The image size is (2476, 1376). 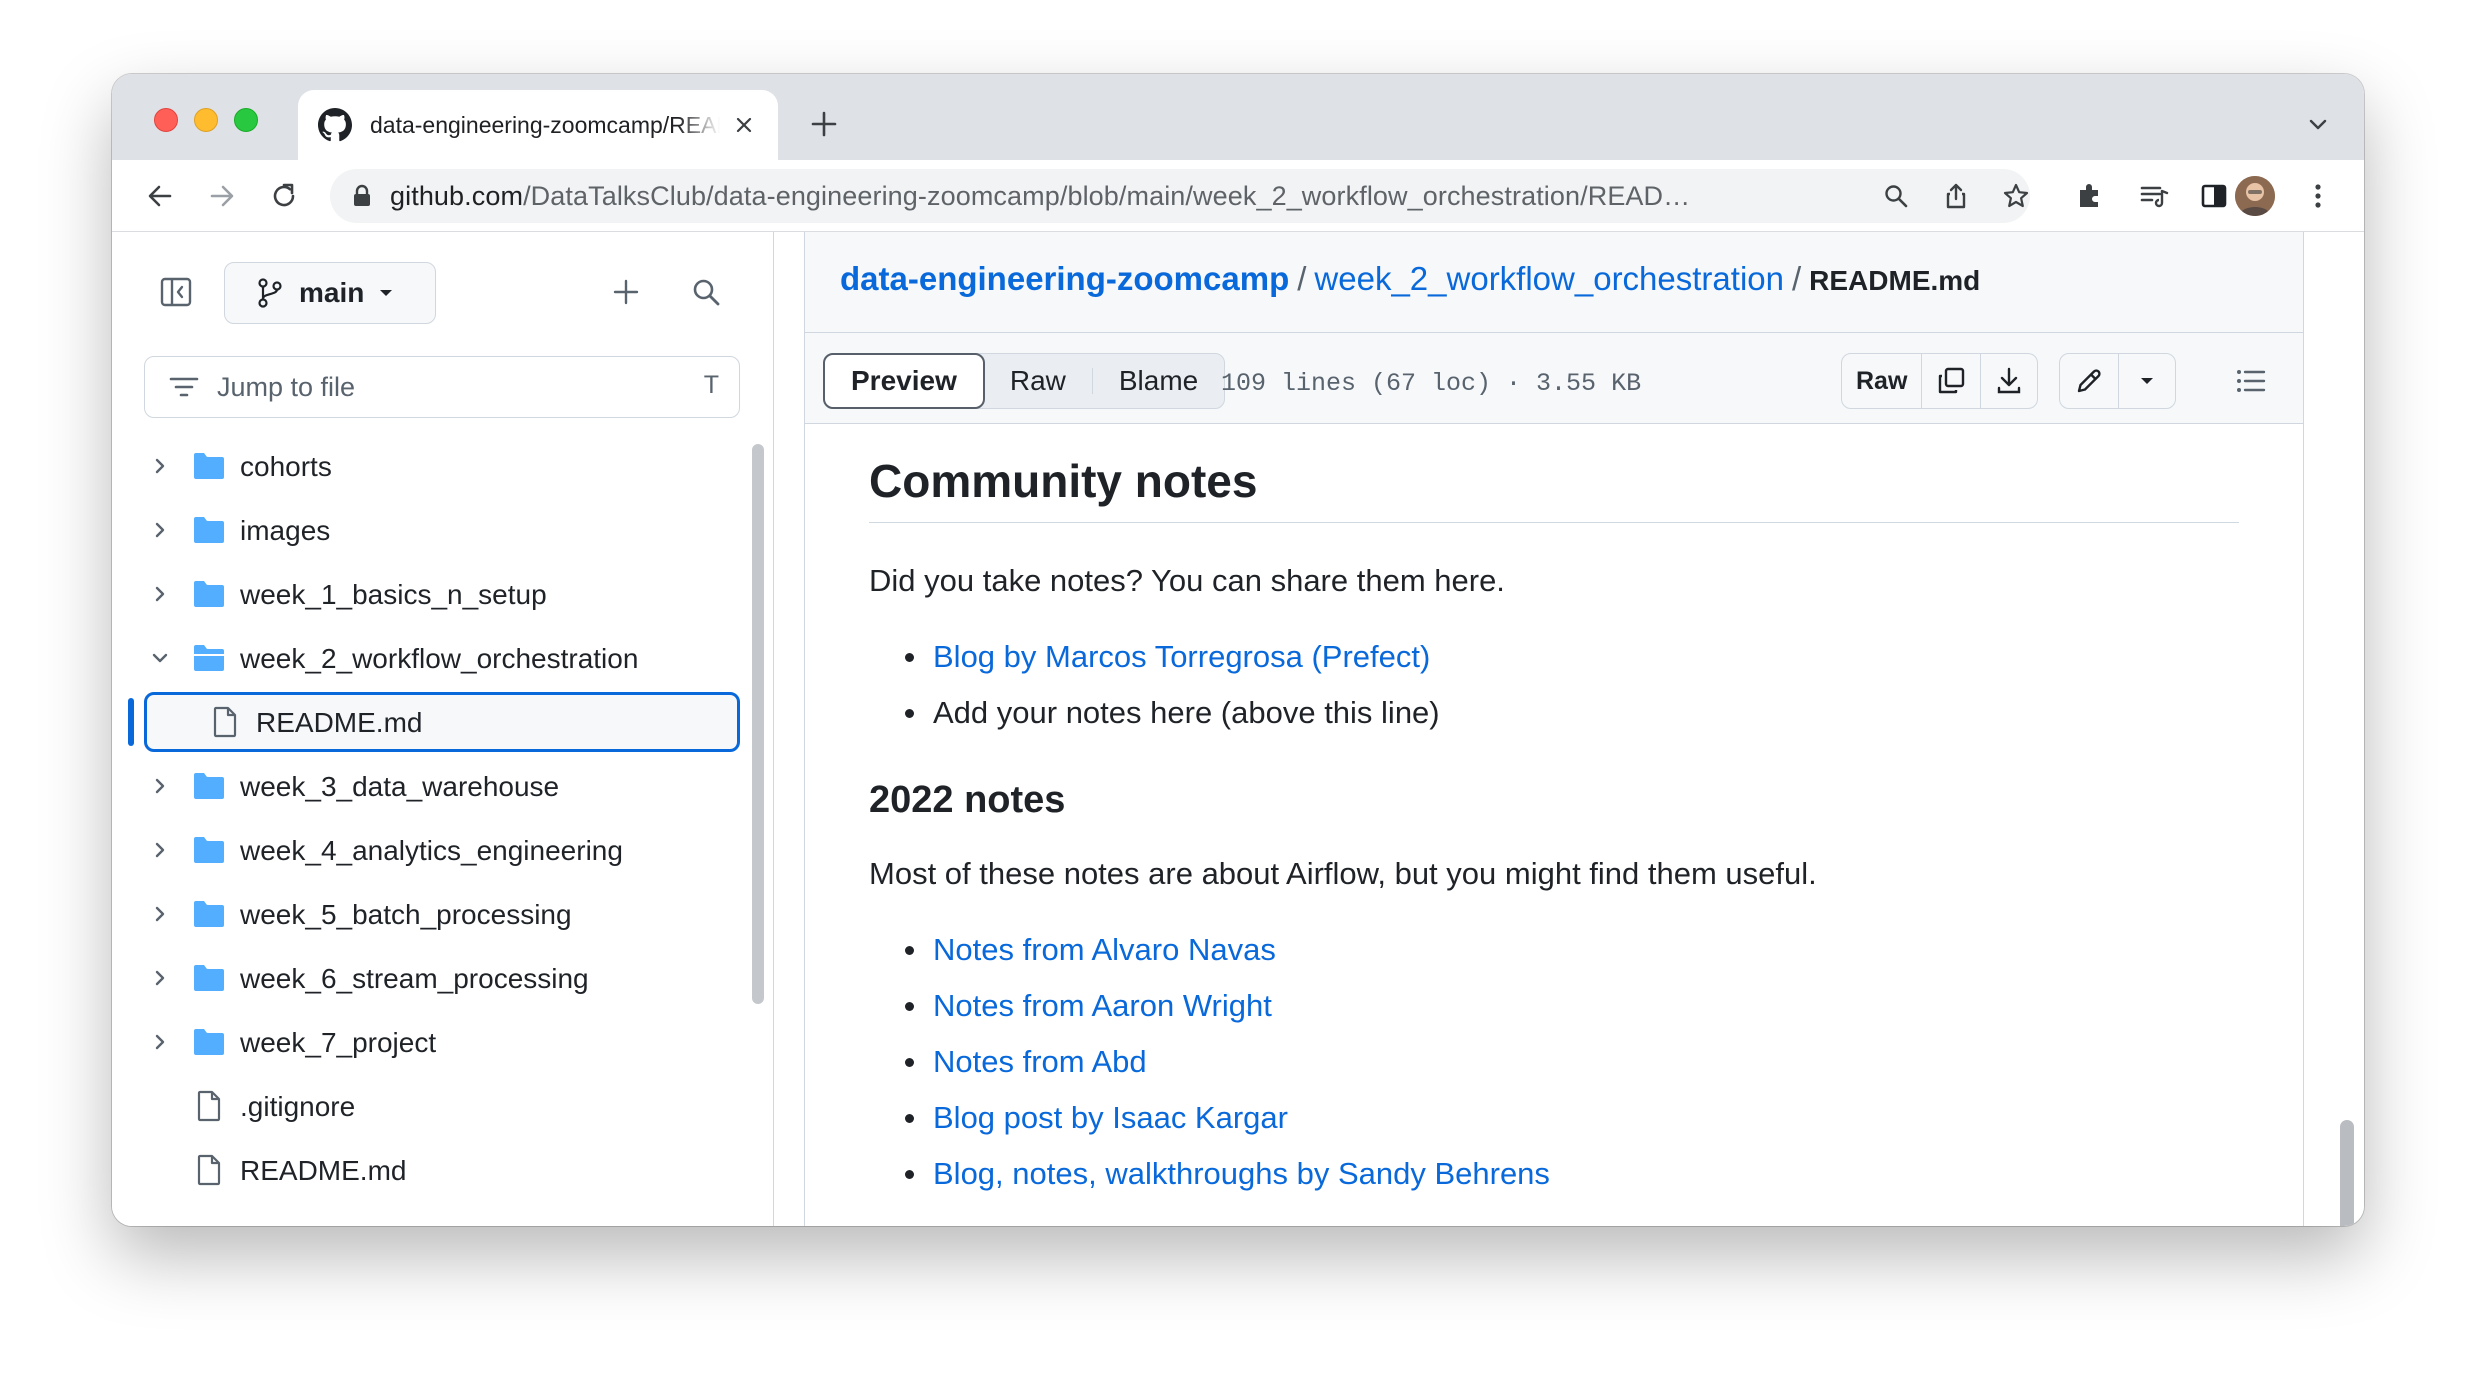 What do you see at coordinates (209, 658) in the screenshot?
I see `folder-open-icon` at bounding box center [209, 658].